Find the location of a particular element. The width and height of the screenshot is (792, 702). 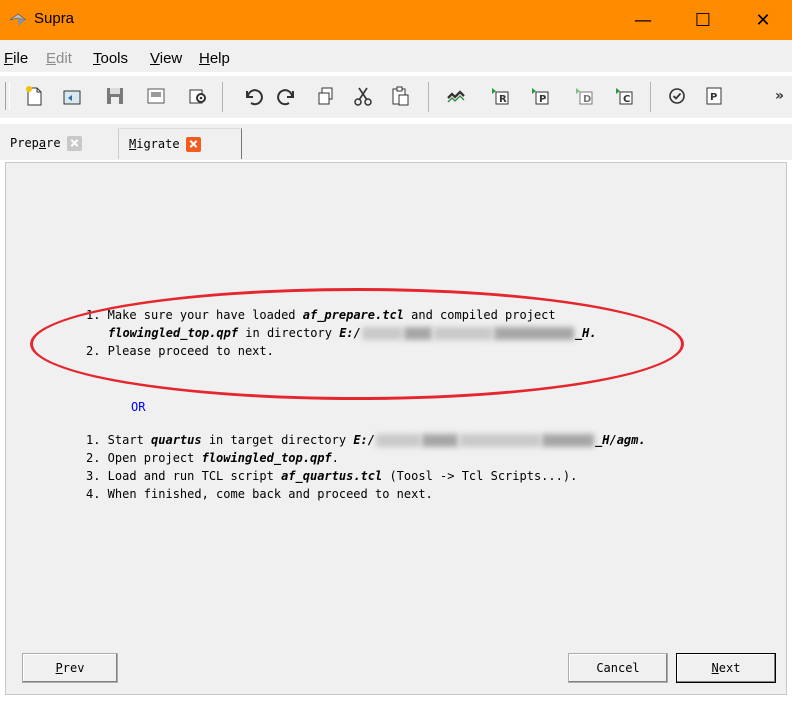

run-d-icon: D is located at coordinates (584, 96).